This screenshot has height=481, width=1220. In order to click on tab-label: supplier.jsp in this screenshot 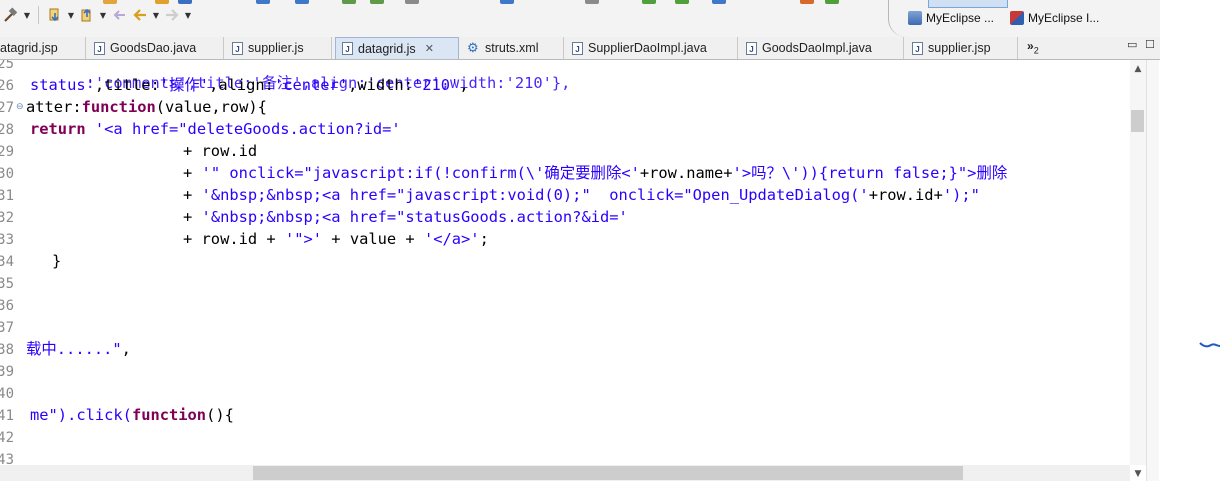, I will do `click(959, 48)`.